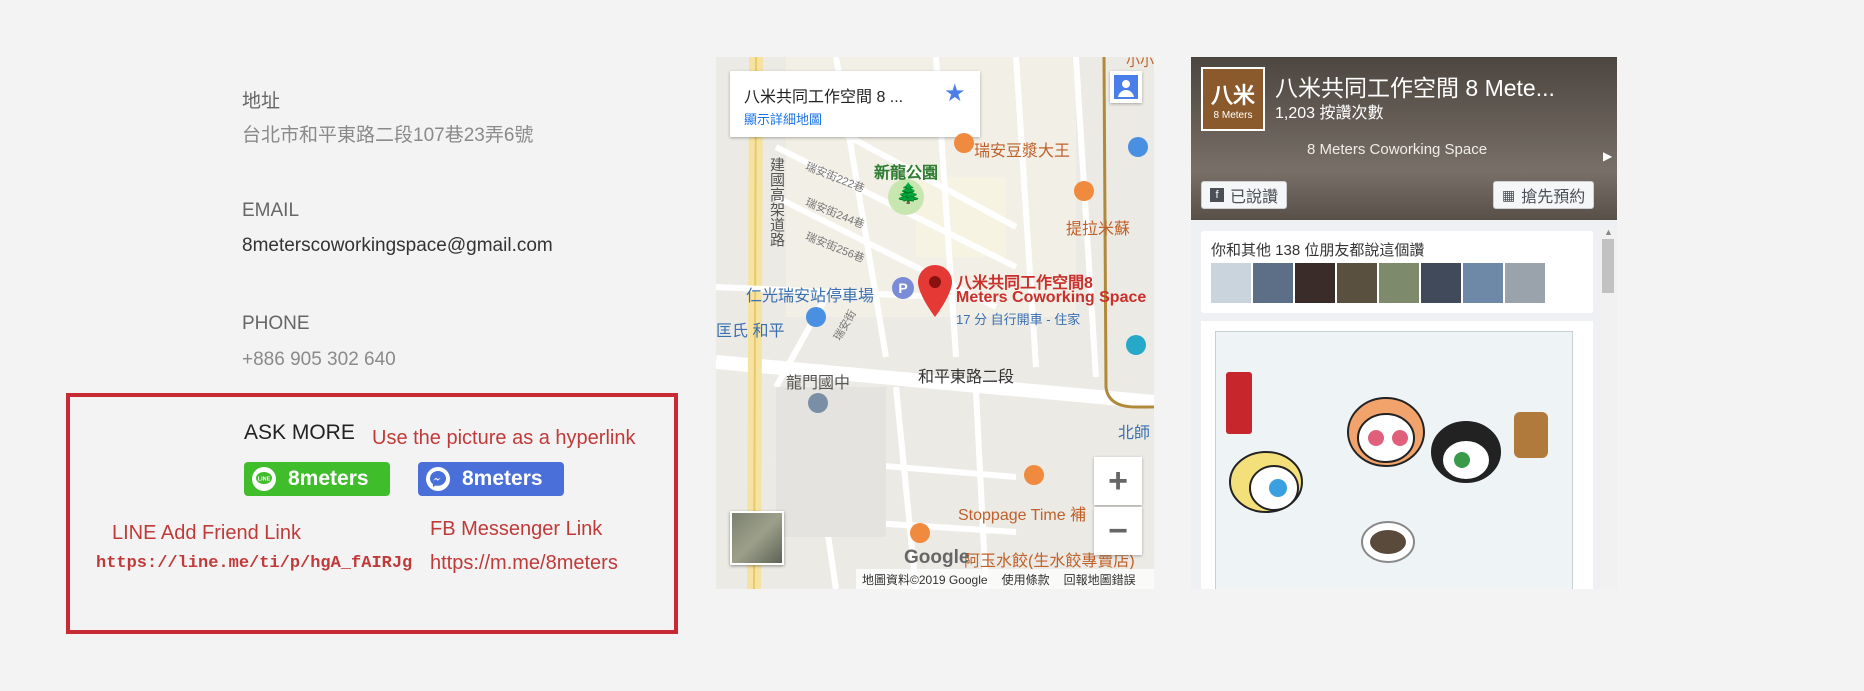 The height and width of the screenshot is (691, 1864). What do you see at coordinates (935, 291) in the screenshot?
I see `location-pin-icon` at bounding box center [935, 291].